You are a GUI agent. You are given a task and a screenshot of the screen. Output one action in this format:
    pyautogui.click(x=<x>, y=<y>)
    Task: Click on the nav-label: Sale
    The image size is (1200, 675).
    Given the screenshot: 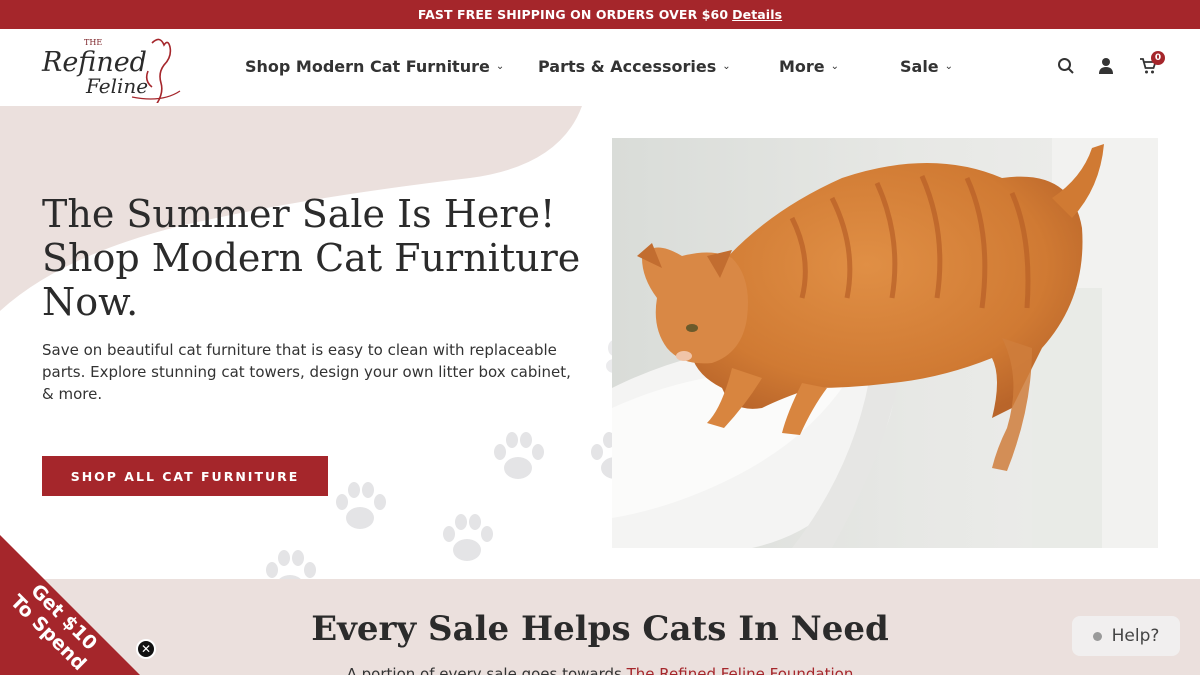 What is the action you would take?
    pyautogui.click(x=919, y=66)
    